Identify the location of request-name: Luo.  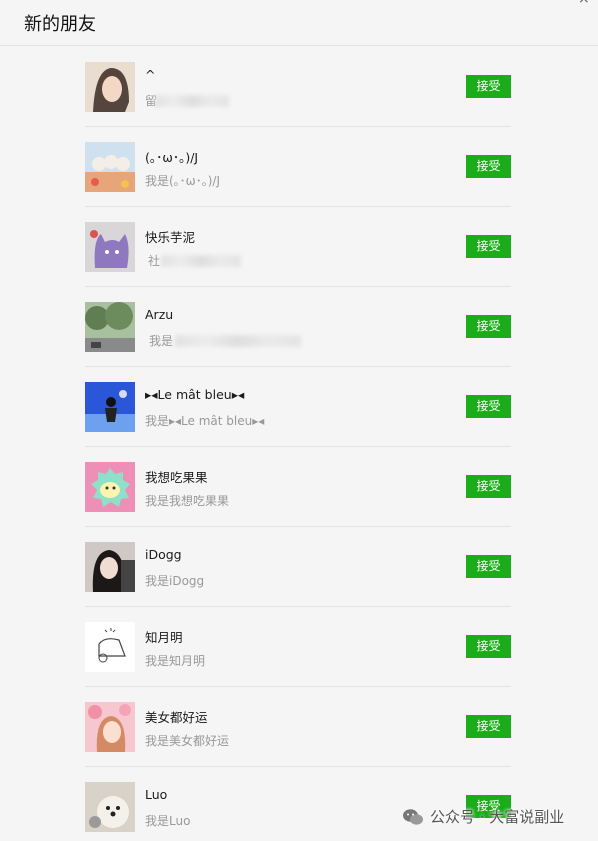
(156, 794).